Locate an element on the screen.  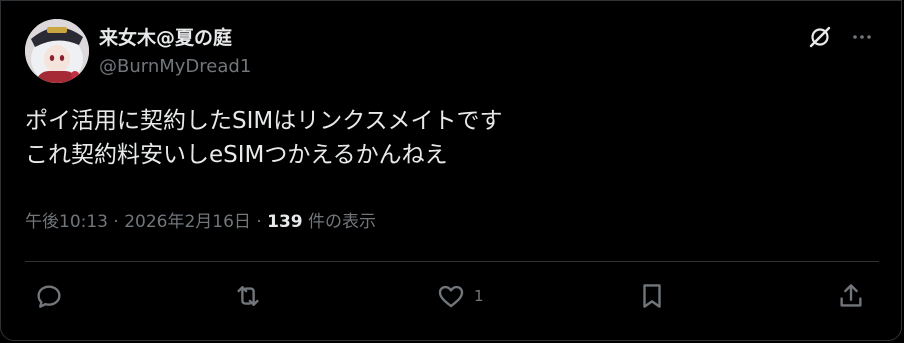
bookmark-button is located at coordinates (652, 296).